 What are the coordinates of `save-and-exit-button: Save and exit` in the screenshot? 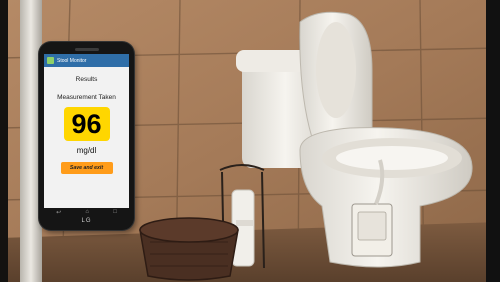 It's located at (86, 168).